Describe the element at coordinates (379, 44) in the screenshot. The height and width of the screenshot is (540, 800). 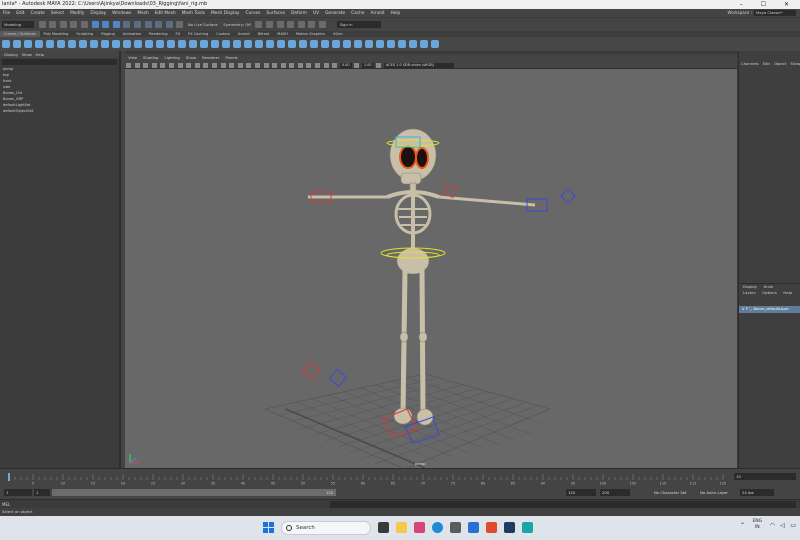
I see `untrim-icon` at that location.